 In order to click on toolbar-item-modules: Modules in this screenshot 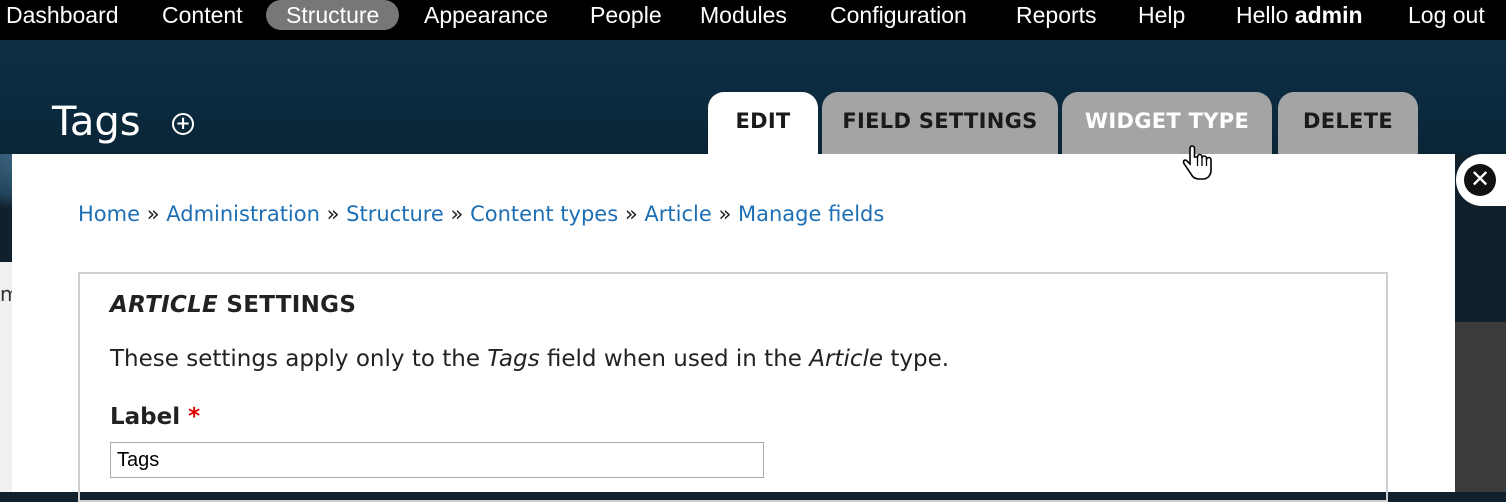, I will do `click(743, 15)`.